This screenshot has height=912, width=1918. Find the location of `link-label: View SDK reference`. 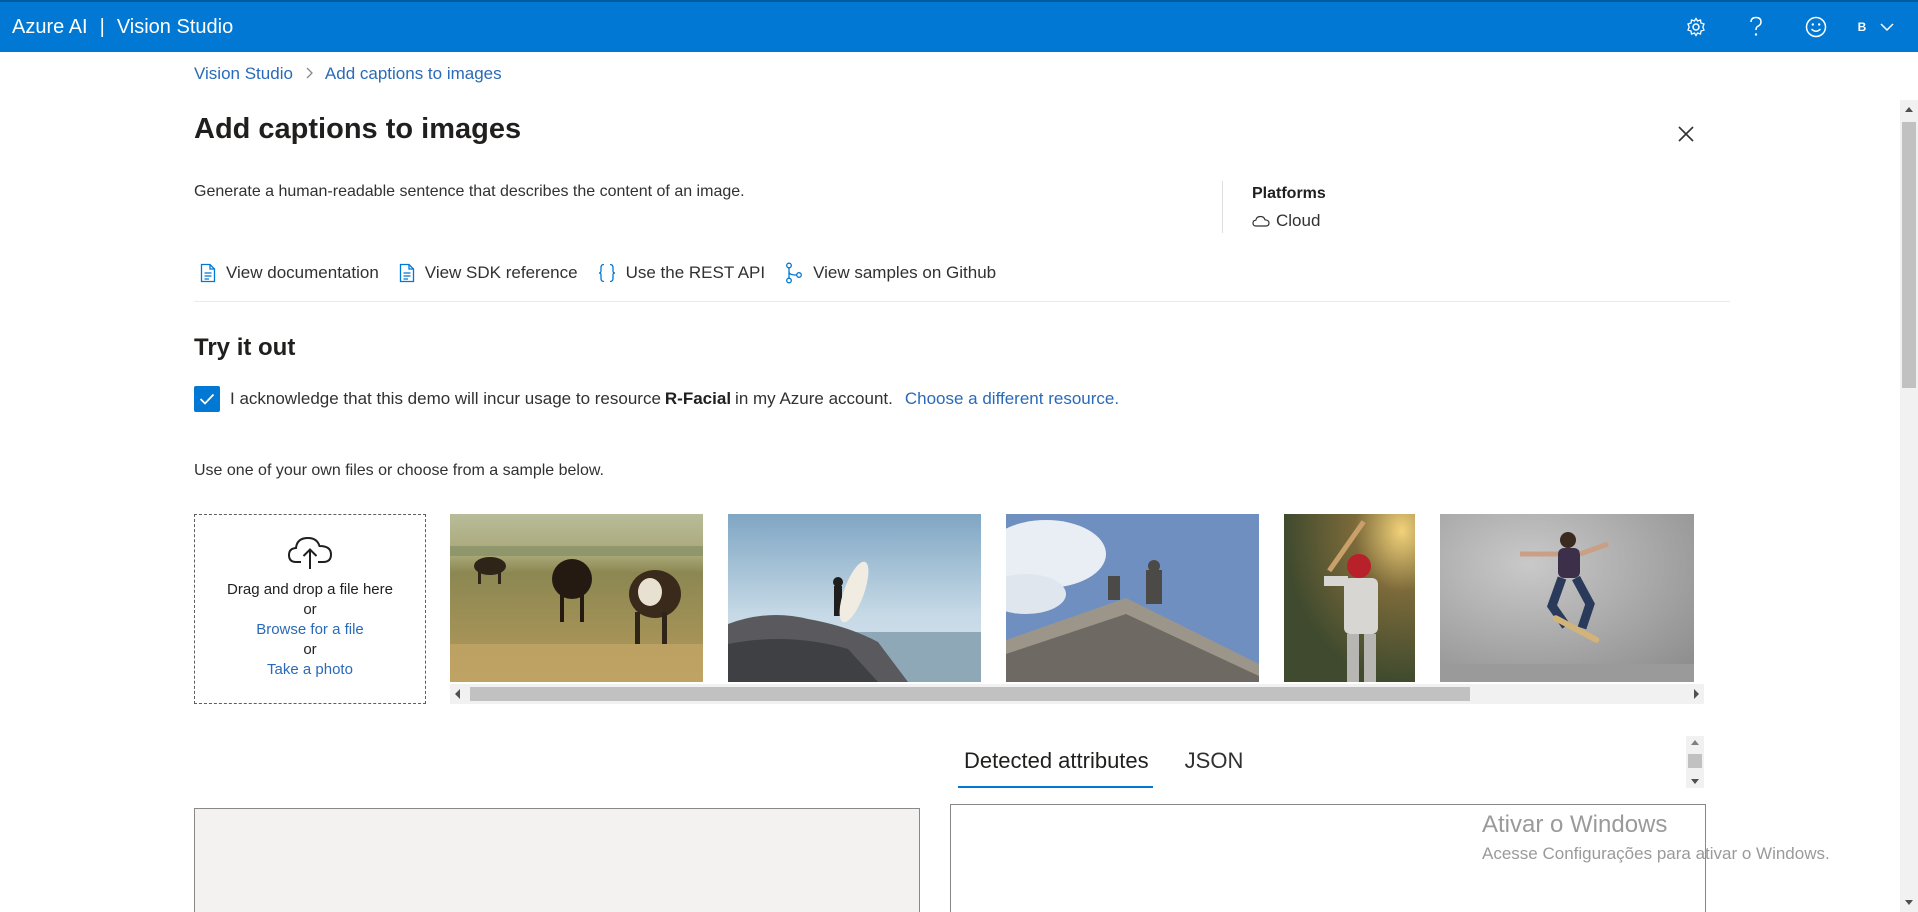

link-label: View SDK reference is located at coordinates (501, 272).